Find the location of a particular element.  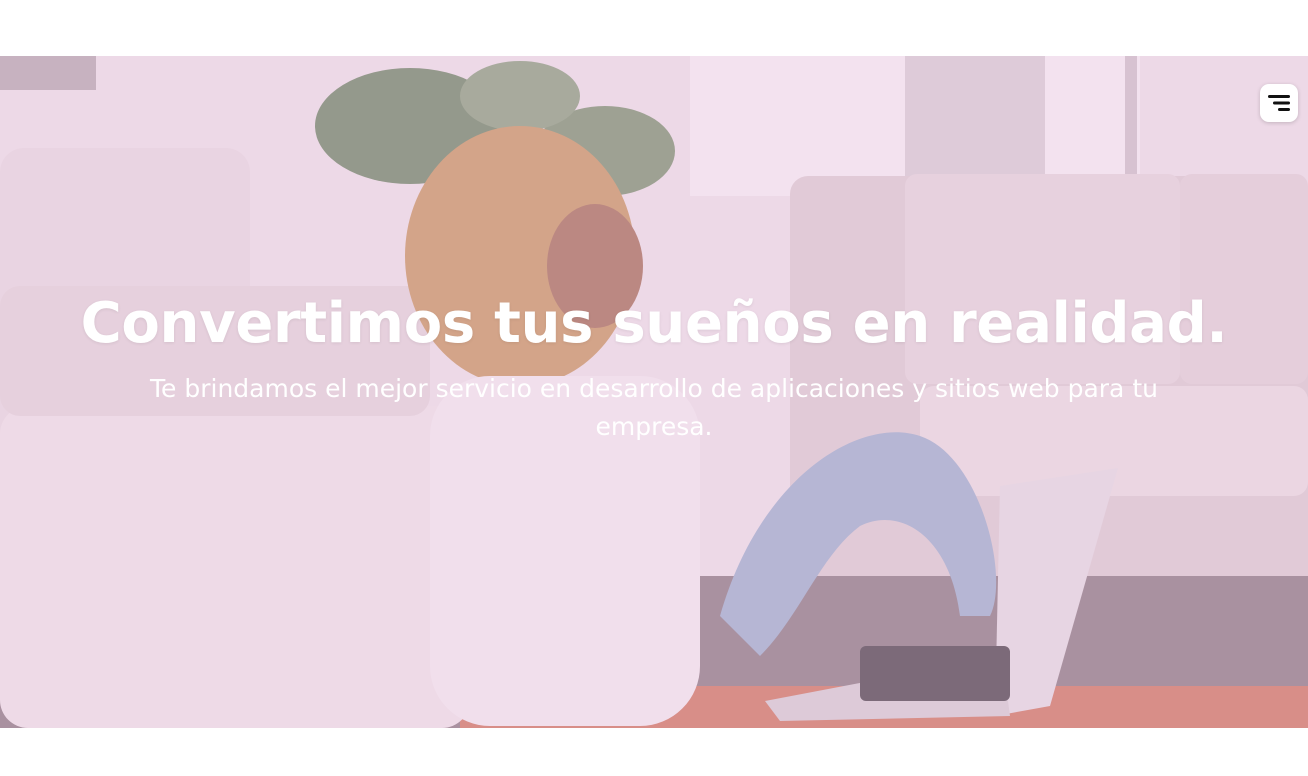

menu-button is located at coordinates (1279, 103).